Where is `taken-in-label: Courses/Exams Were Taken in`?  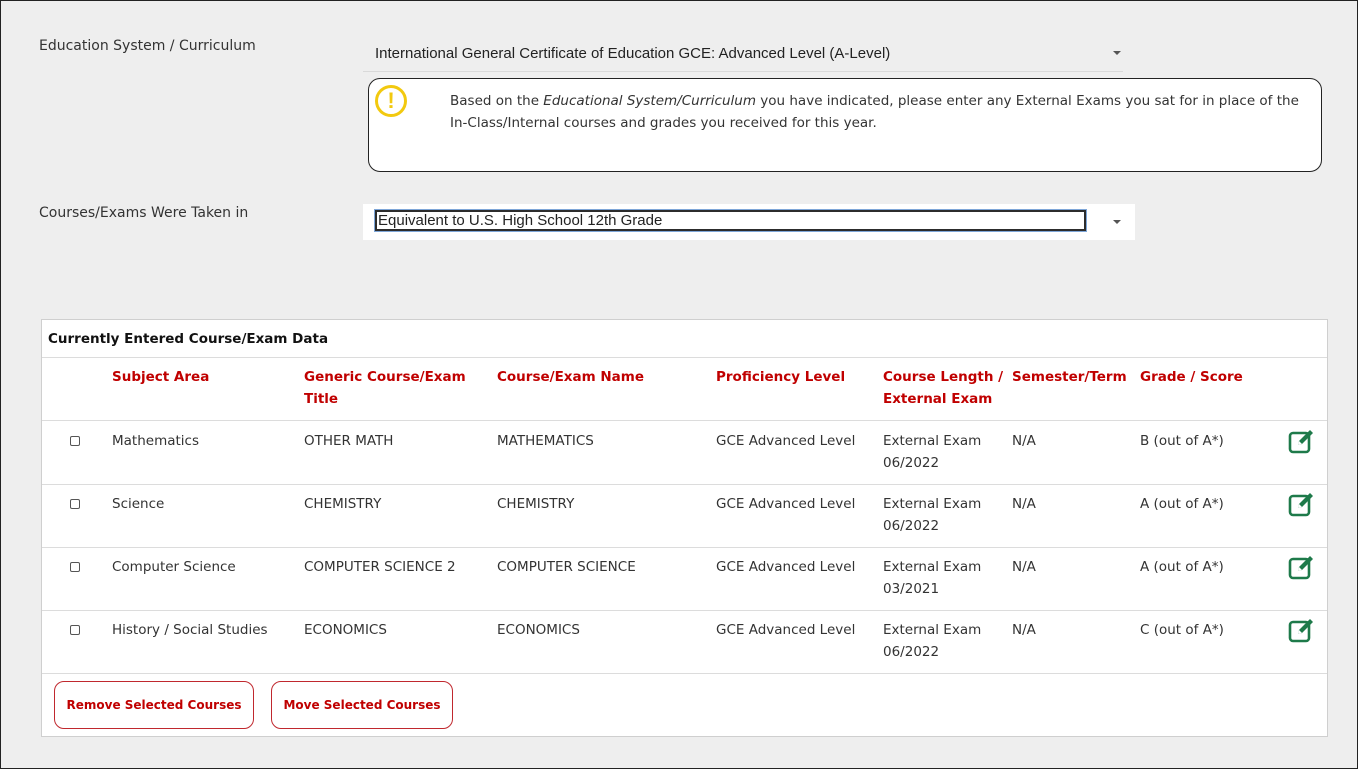 taken-in-label: Courses/Exams Were Taken in is located at coordinates (144, 213).